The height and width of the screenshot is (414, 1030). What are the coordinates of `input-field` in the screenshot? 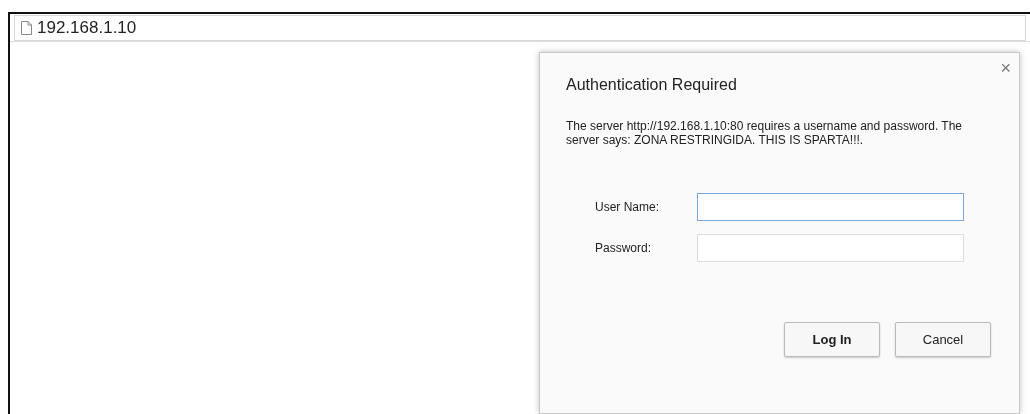 It's located at (830, 207).